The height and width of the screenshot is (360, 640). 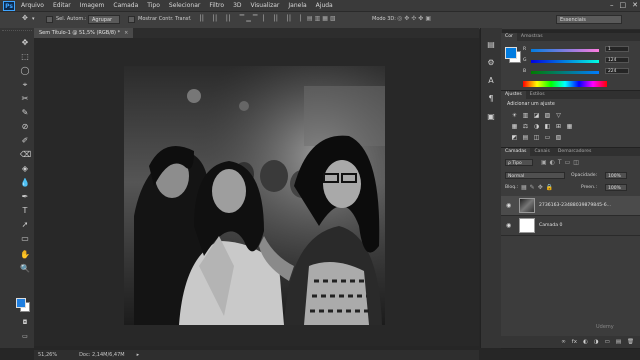 What do you see at coordinates (525, 115) in the screenshot?
I see `levels-icon: ▥` at bounding box center [525, 115].